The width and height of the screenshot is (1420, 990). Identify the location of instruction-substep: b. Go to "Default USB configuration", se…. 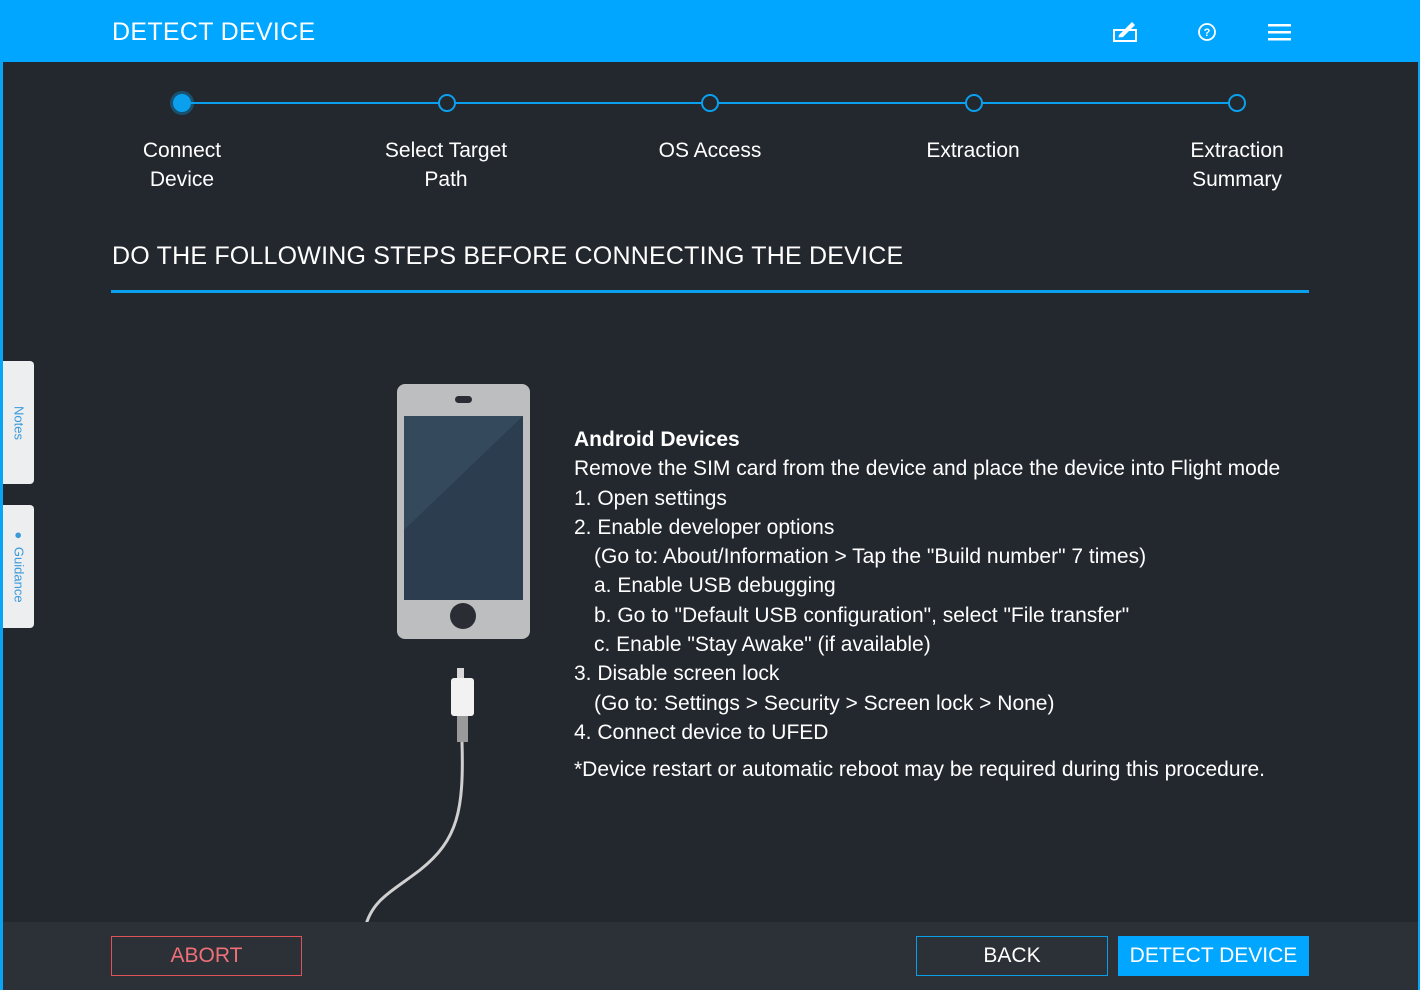
(862, 615).